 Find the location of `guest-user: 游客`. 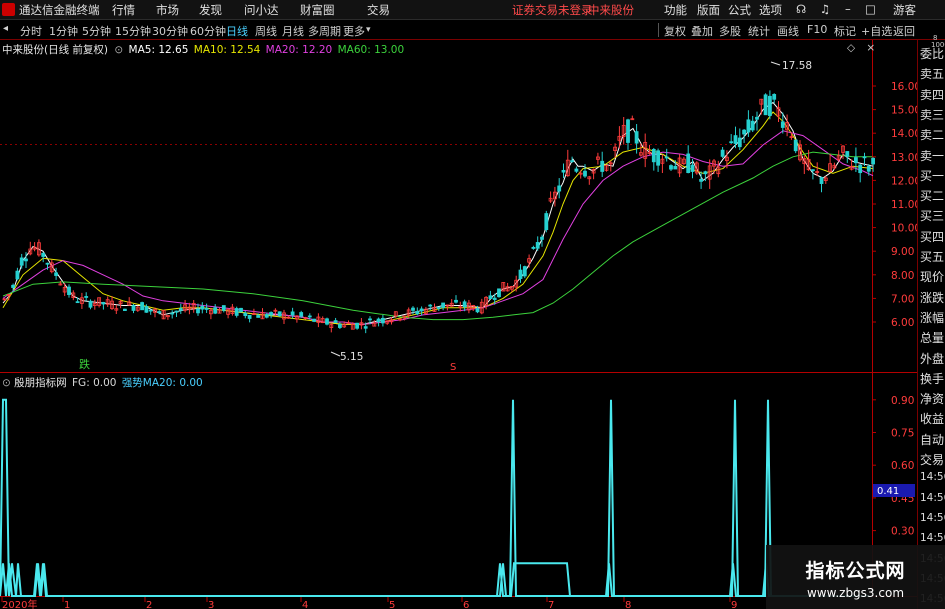

guest-user: 游客 is located at coordinates (904, 10).